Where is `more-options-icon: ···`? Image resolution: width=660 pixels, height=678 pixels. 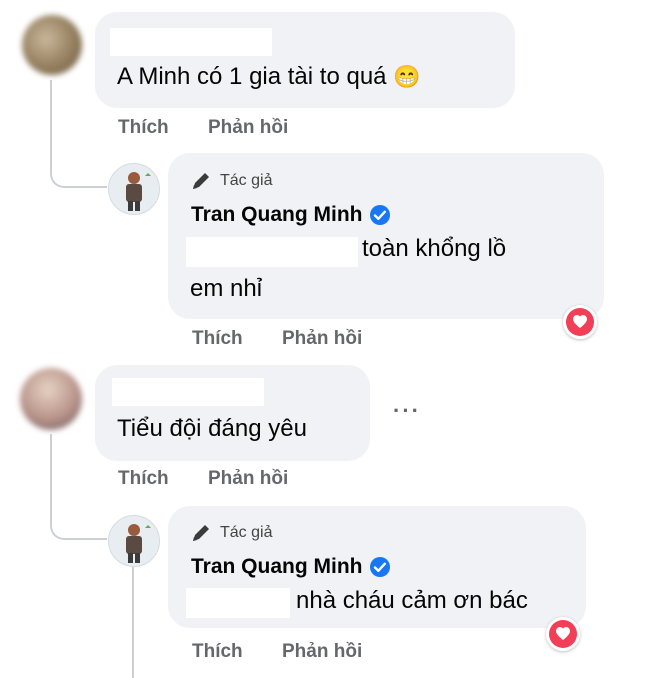 more-options-icon: ··· is located at coordinates (407, 411).